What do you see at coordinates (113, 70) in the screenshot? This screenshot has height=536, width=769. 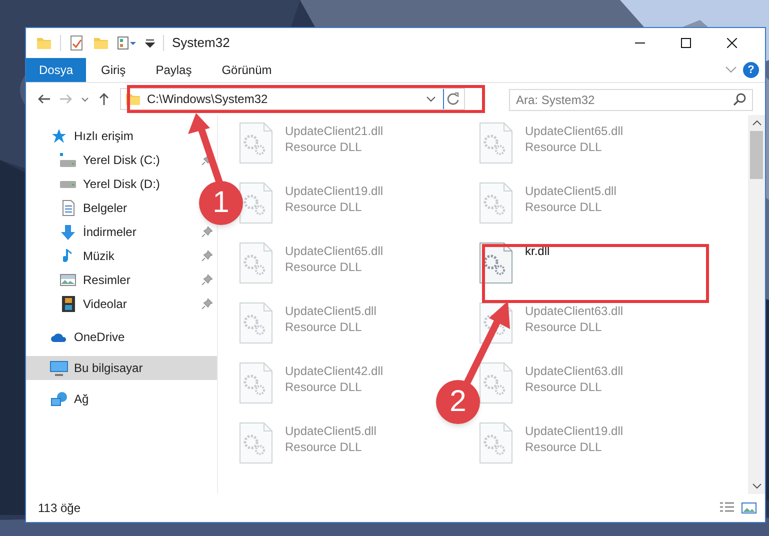 I see `ribbon-tab: Giriş` at bounding box center [113, 70].